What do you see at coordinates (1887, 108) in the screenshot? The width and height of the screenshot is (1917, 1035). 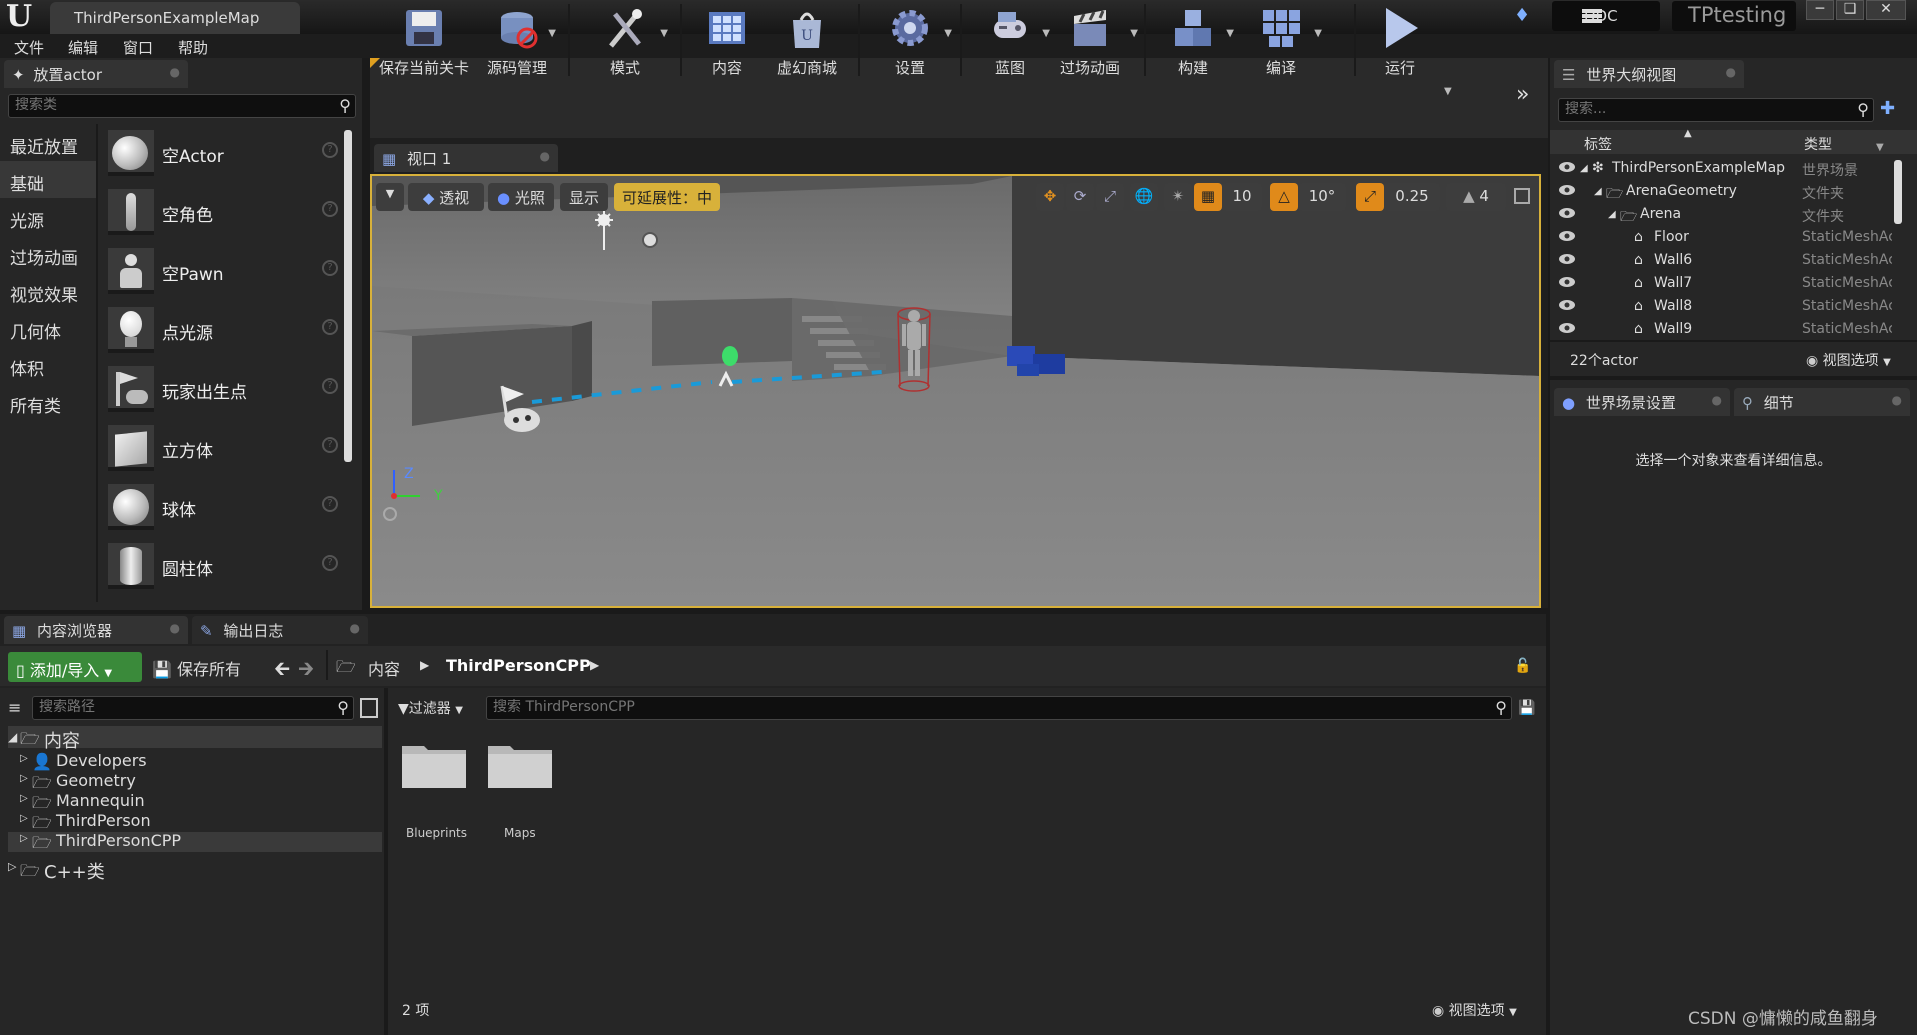 I see `add-actor-icon: ✚` at bounding box center [1887, 108].